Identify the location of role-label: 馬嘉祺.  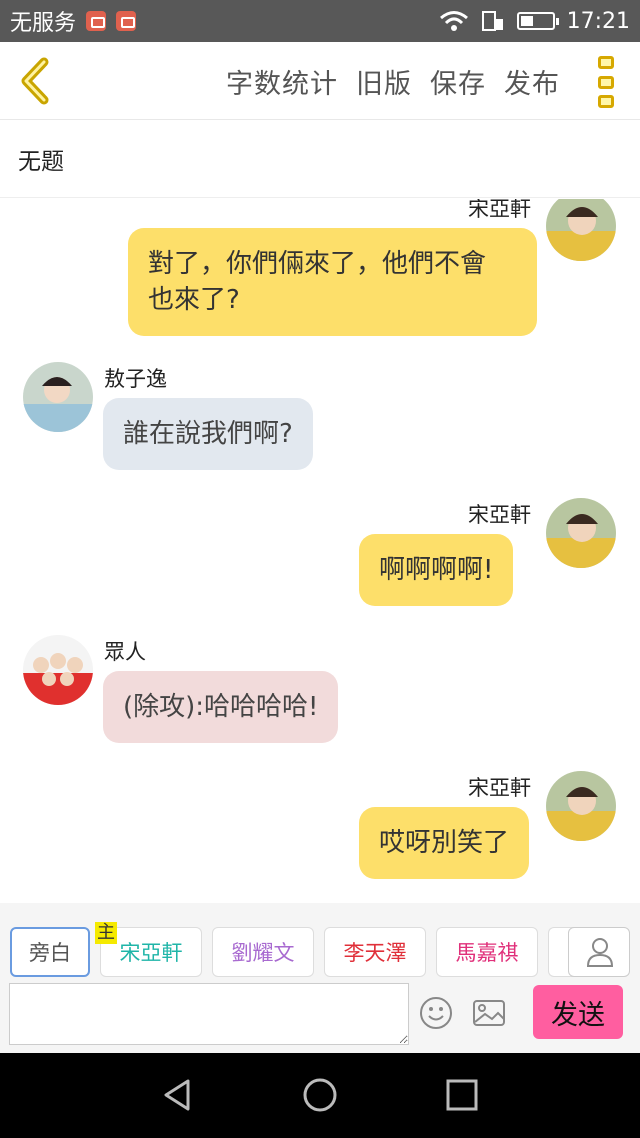
(487, 953).